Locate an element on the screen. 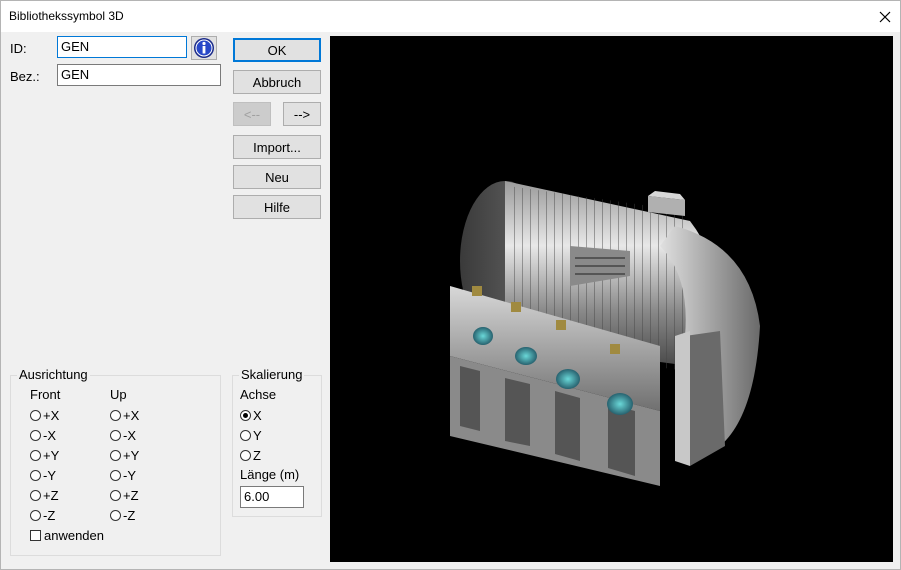  apply-label: anwenden is located at coordinates (74, 535).